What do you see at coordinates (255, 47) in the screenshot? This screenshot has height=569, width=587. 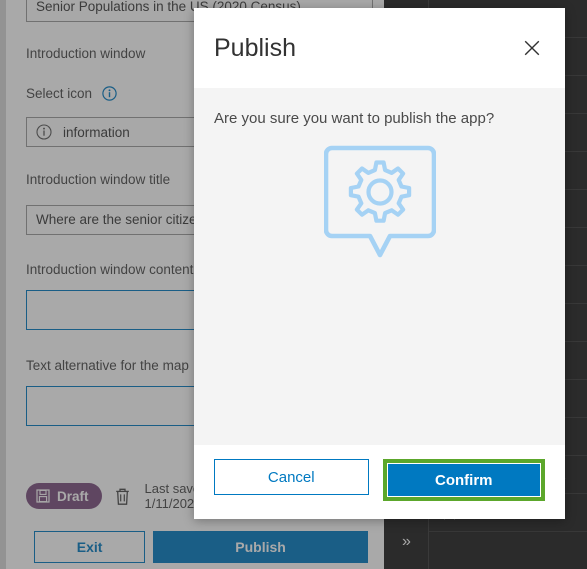 I see `dialog-title: Publish` at bounding box center [255, 47].